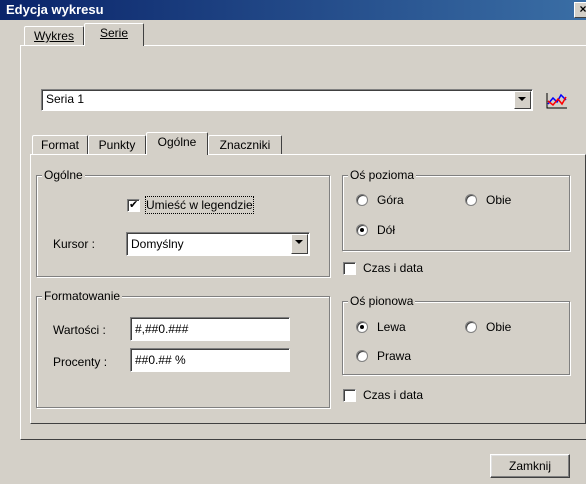 Image resolution: width=586 pixels, height=484 pixels. Describe the element at coordinates (471, 327) in the screenshot. I see `vertical-axis-both-radio` at that location.